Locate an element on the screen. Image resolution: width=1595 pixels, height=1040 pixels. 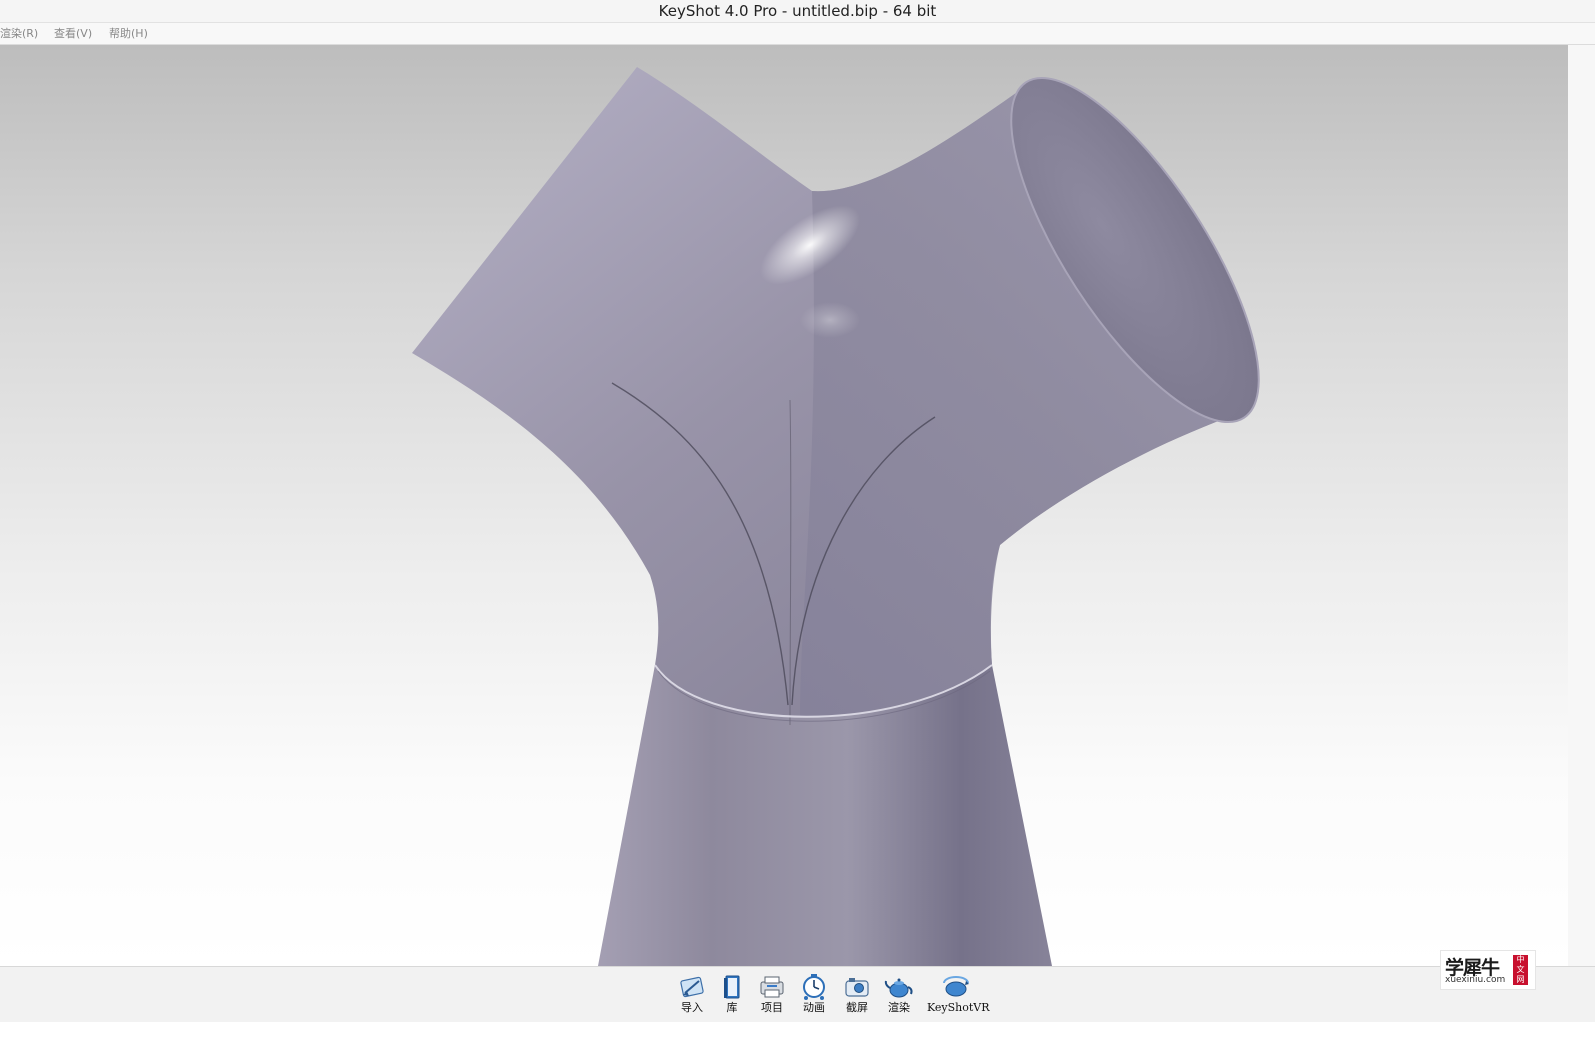
render-button: 渲染 is located at coordinates (899, 997).